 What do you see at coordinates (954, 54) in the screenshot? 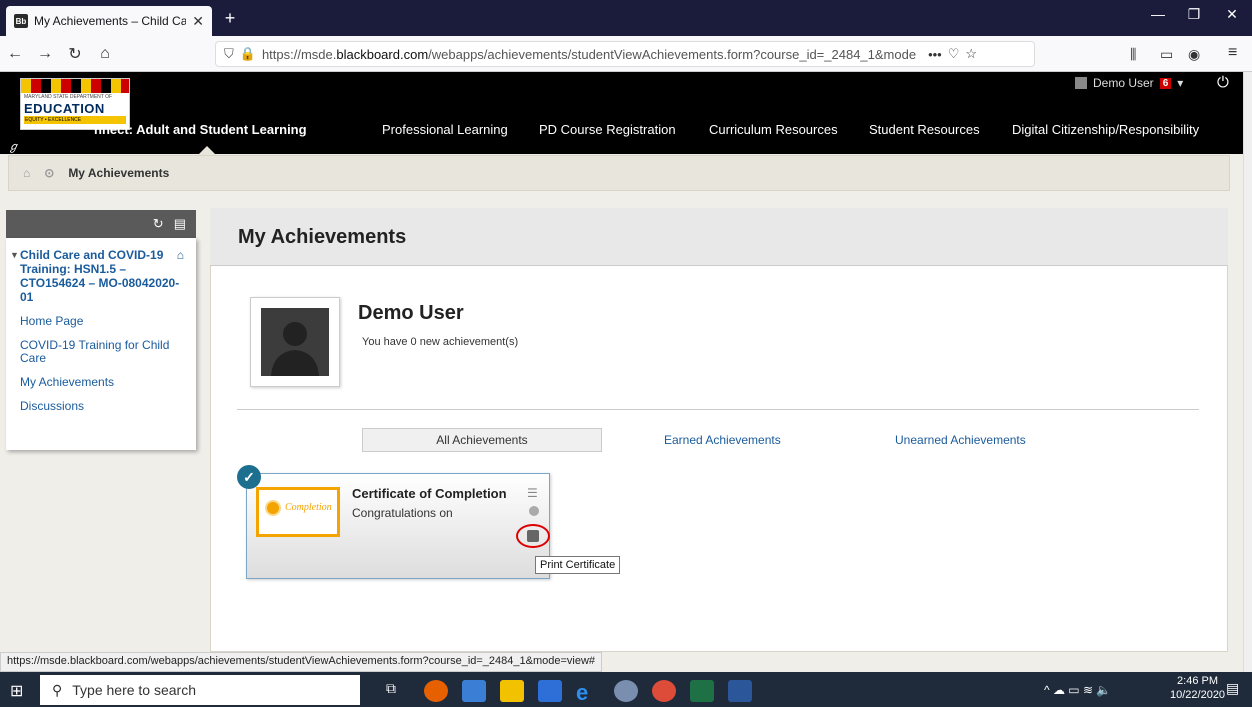
I see `pocket-icon: ♡` at bounding box center [954, 54].